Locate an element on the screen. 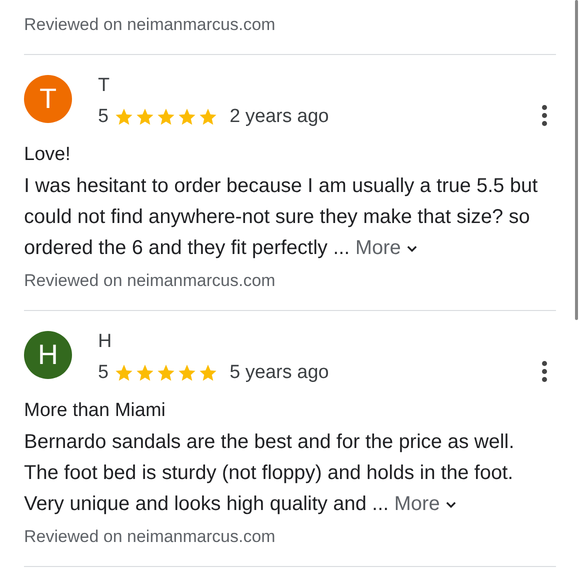 This screenshot has height=580, width=580. avatar: T is located at coordinates (48, 99).